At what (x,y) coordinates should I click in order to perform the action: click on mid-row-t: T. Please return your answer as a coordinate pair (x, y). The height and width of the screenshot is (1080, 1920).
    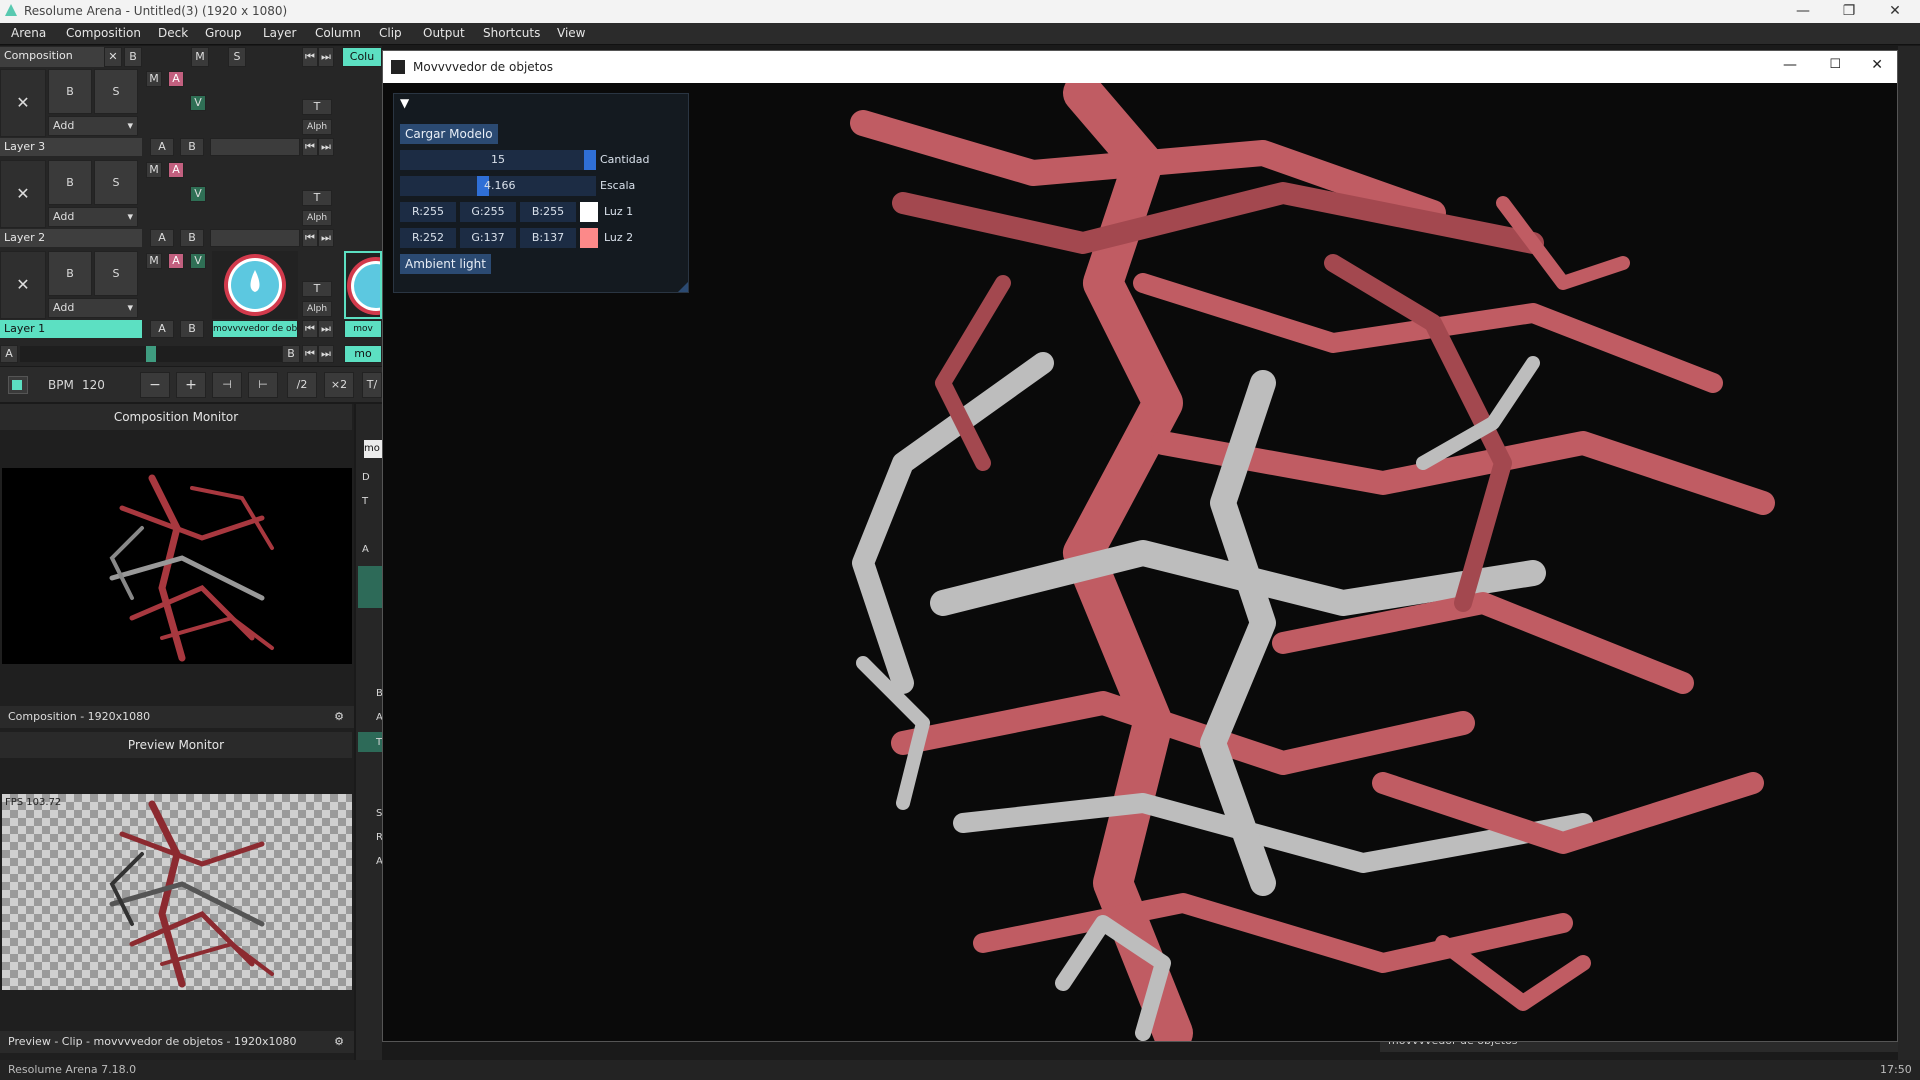
    Looking at the image, I should click on (365, 501).